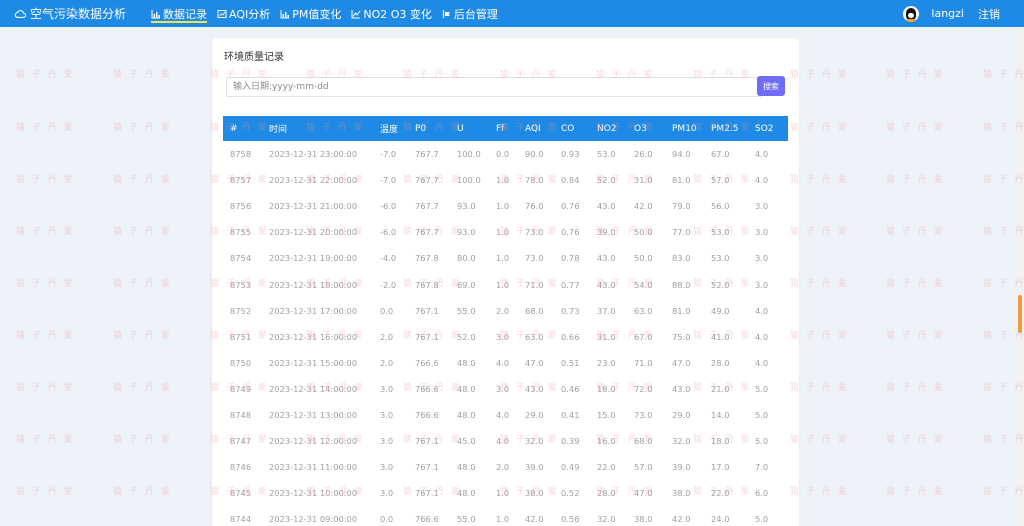 This screenshot has height=526, width=1024. What do you see at coordinates (720, 310) in the screenshot?
I see `table-cell: 49.0` at bounding box center [720, 310].